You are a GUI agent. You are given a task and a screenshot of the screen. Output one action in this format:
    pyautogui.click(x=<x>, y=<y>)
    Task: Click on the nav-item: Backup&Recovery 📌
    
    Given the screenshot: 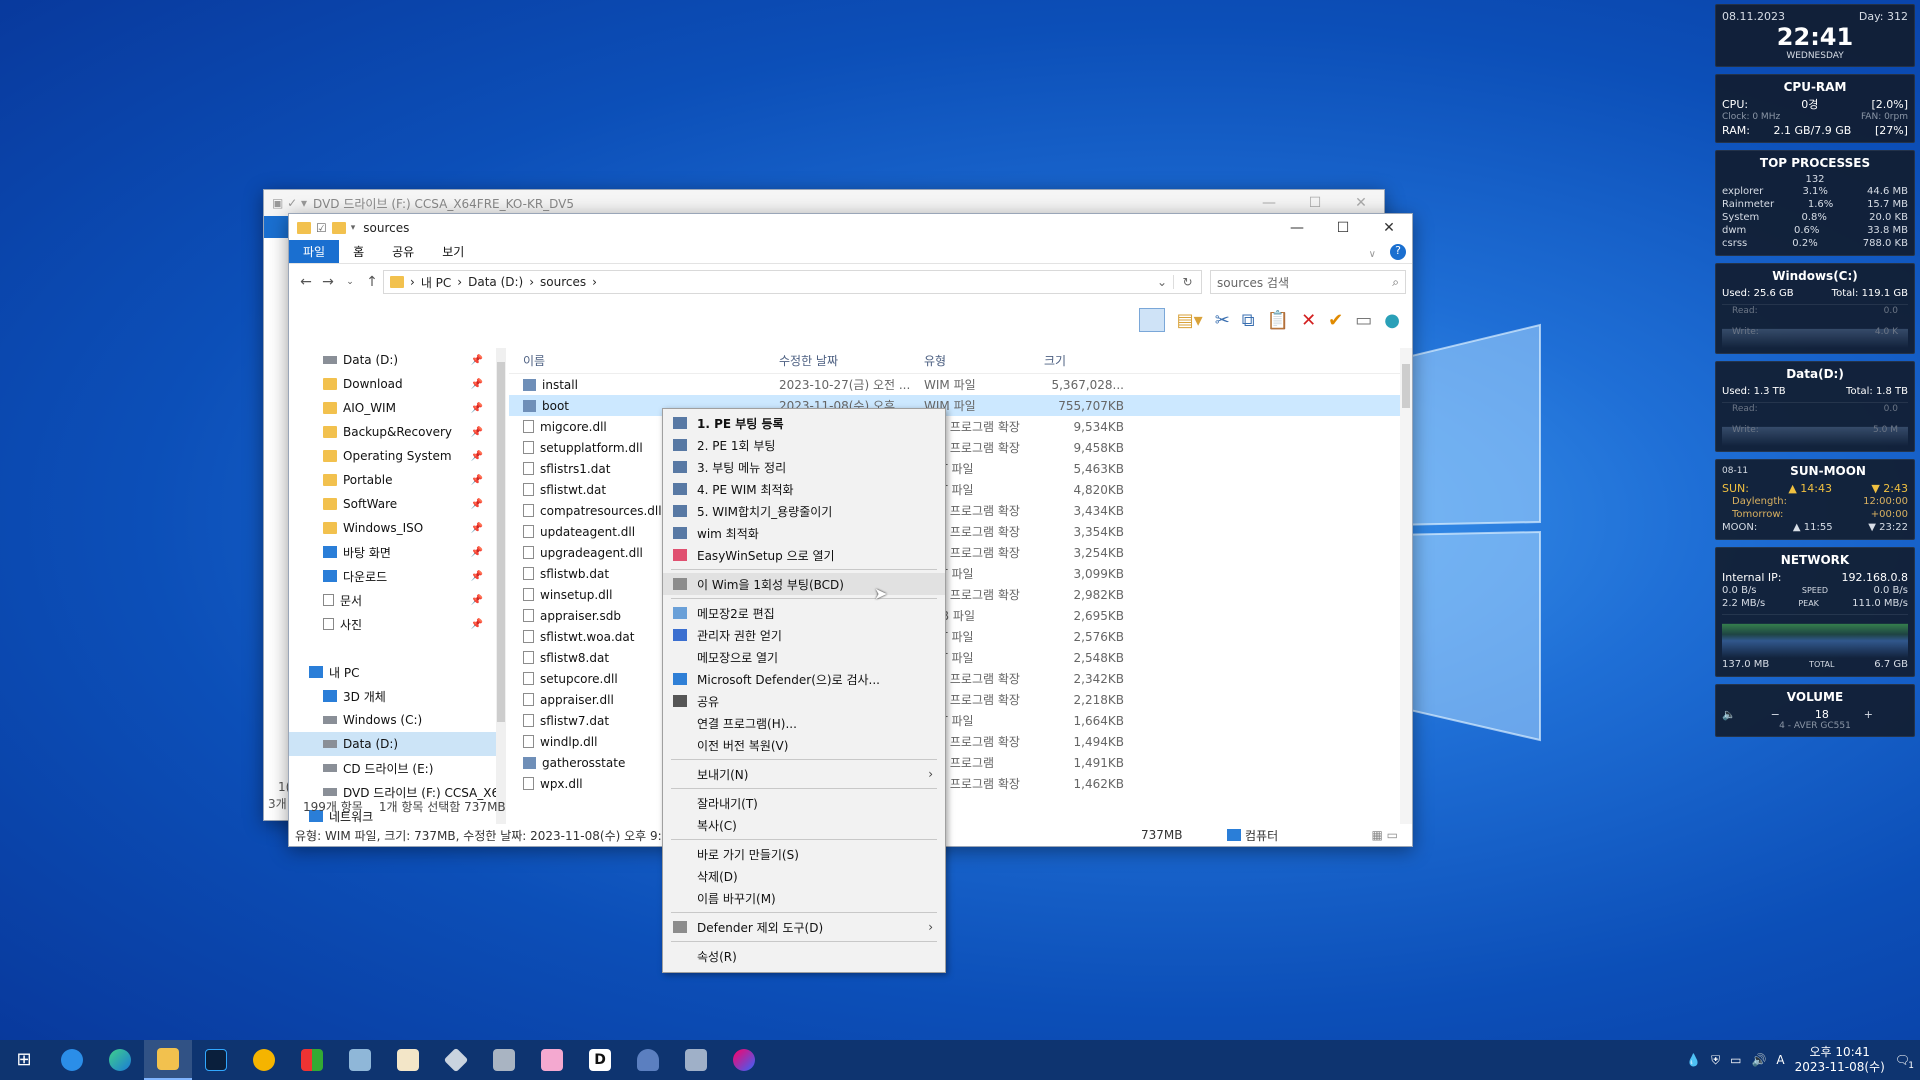 What is the action you would take?
    pyautogui.click(x=394, y=432)
    